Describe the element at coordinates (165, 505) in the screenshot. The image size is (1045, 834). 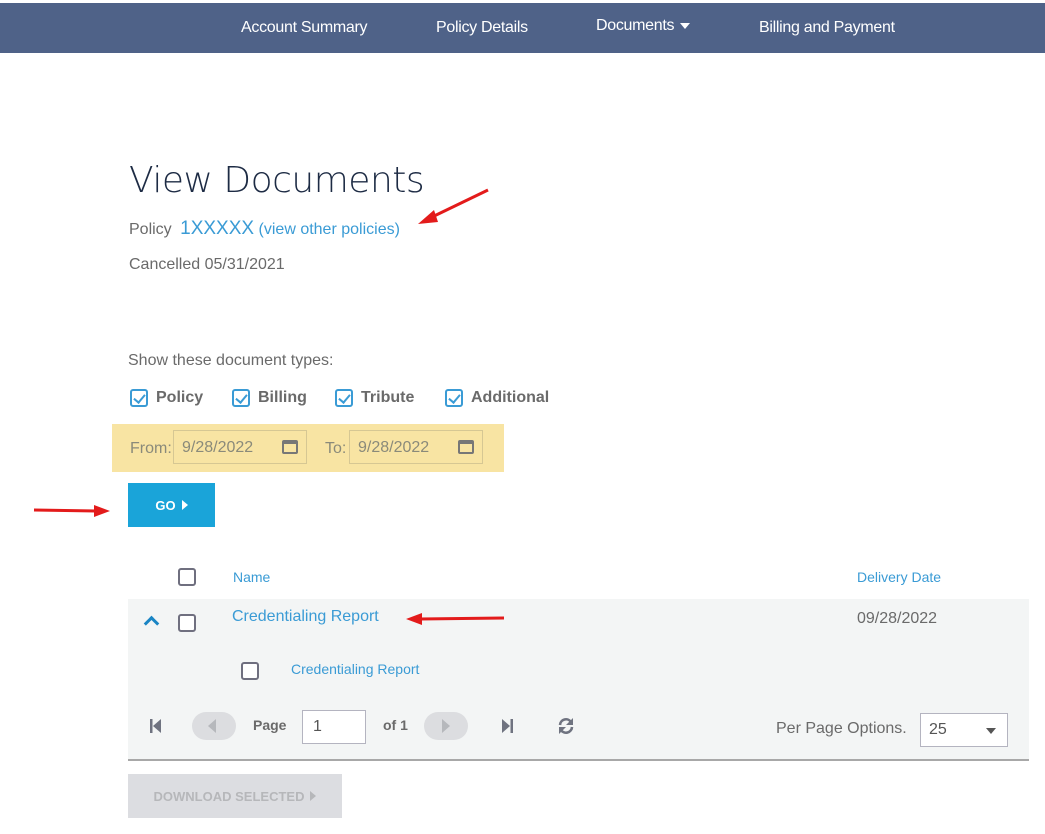
I see `go-label: GO` at that location.